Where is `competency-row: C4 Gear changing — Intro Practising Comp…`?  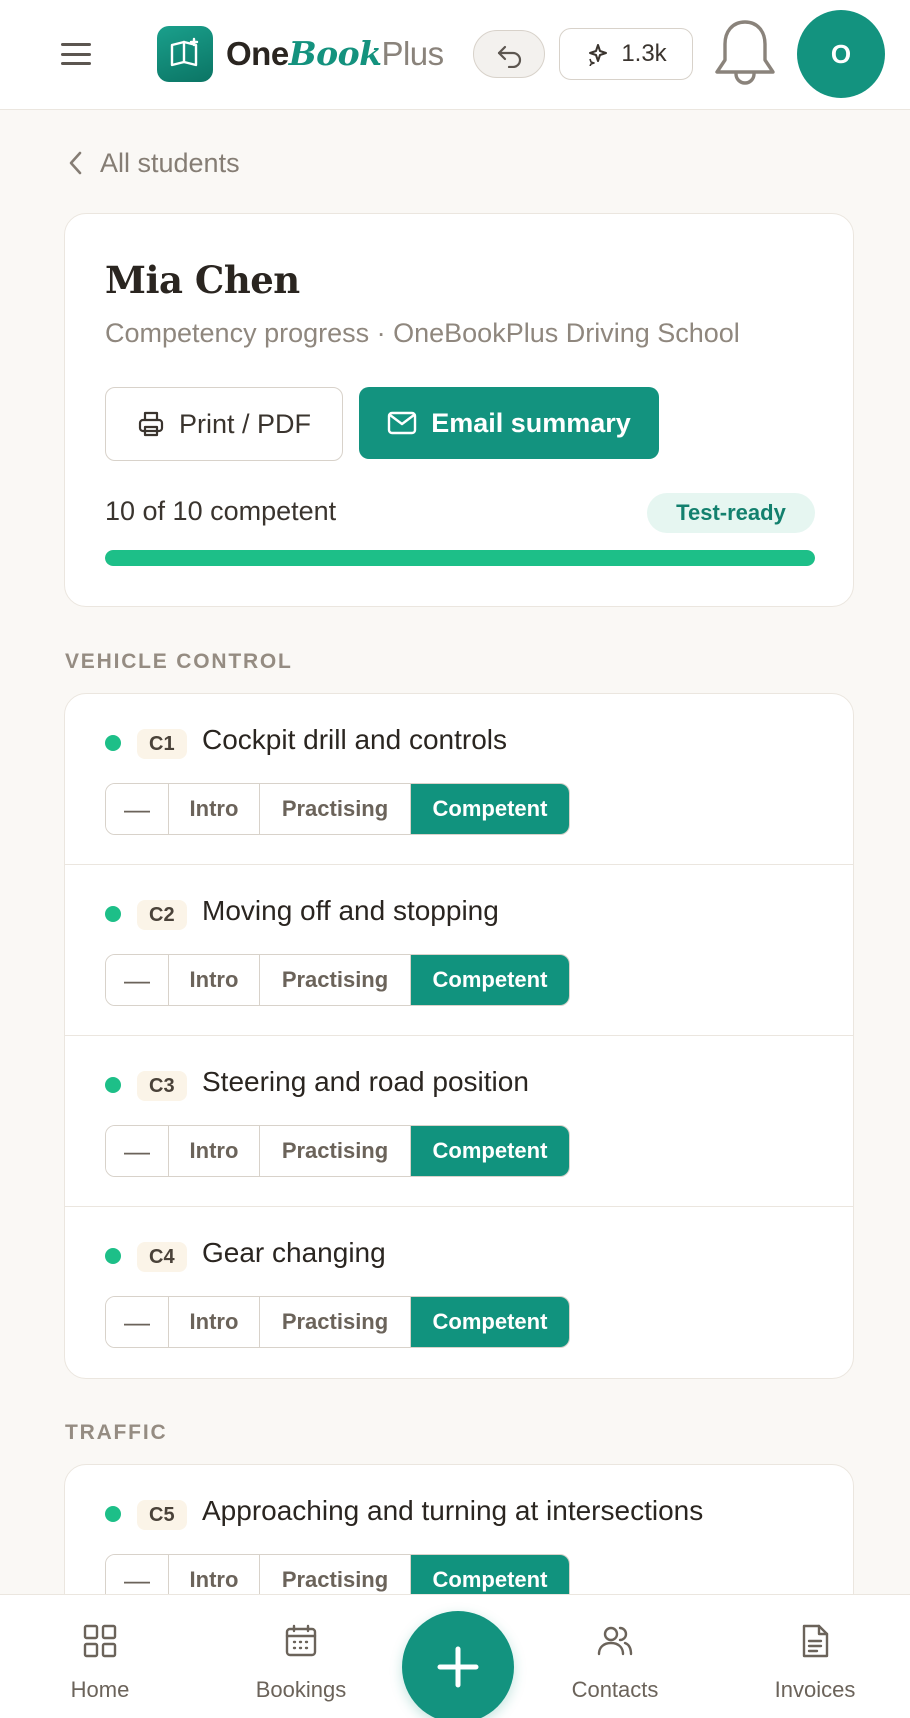 competency-row: C4 Gear changing — Intro Practising Comp… is located at coordinates (459, 1292).